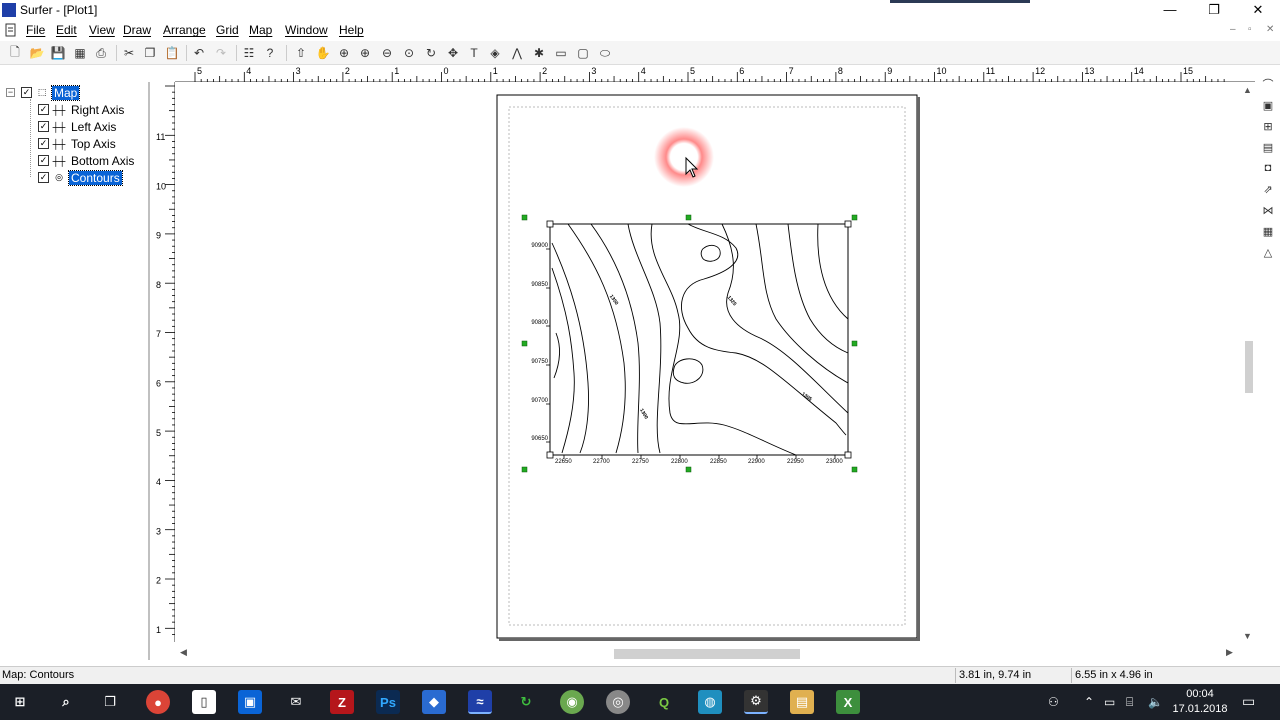 This screenshot has width=1280, height=720. Describe the element at coordinates (561, 53) in the screenshot. I see `rectangle-tool-icon: ▭` at that location.